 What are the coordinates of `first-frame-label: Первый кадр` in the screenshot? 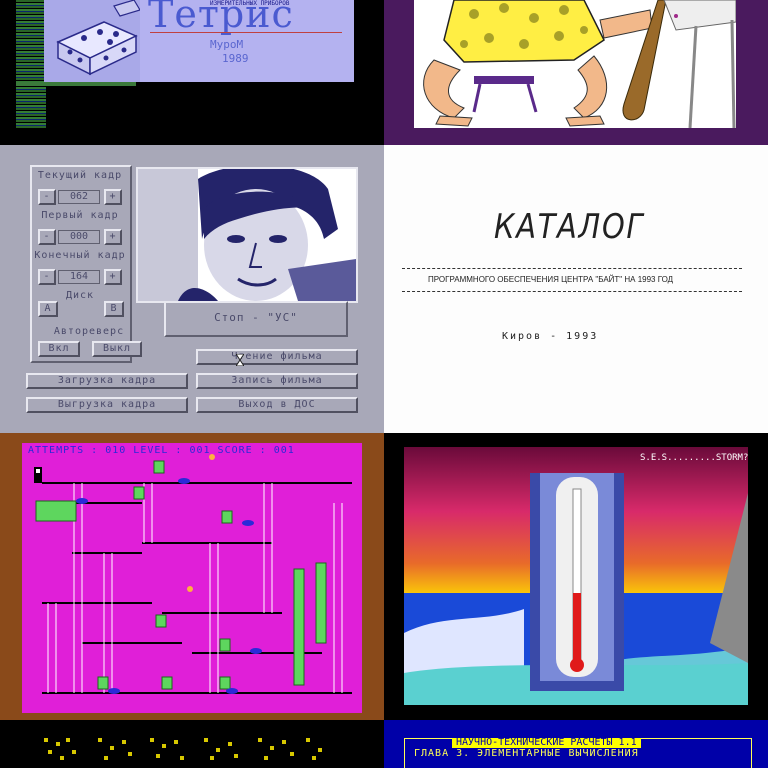 It's located at (80, 215).